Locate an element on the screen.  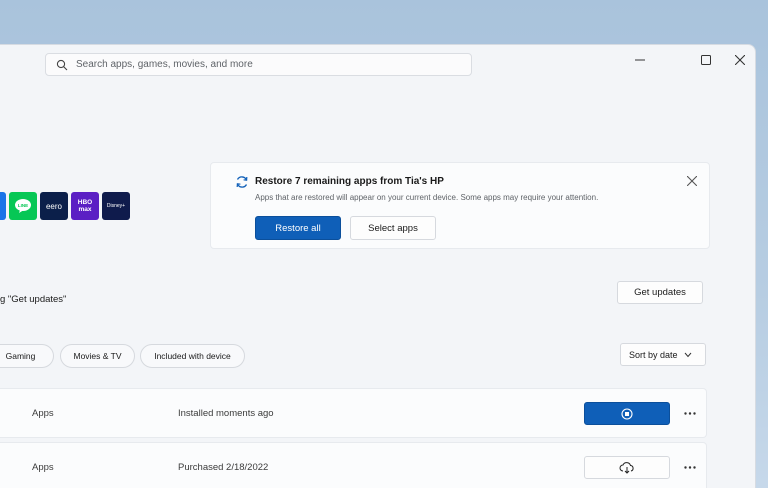
filter-chip-movies-tv: Movies & TV is located at coordinates (97, 356).